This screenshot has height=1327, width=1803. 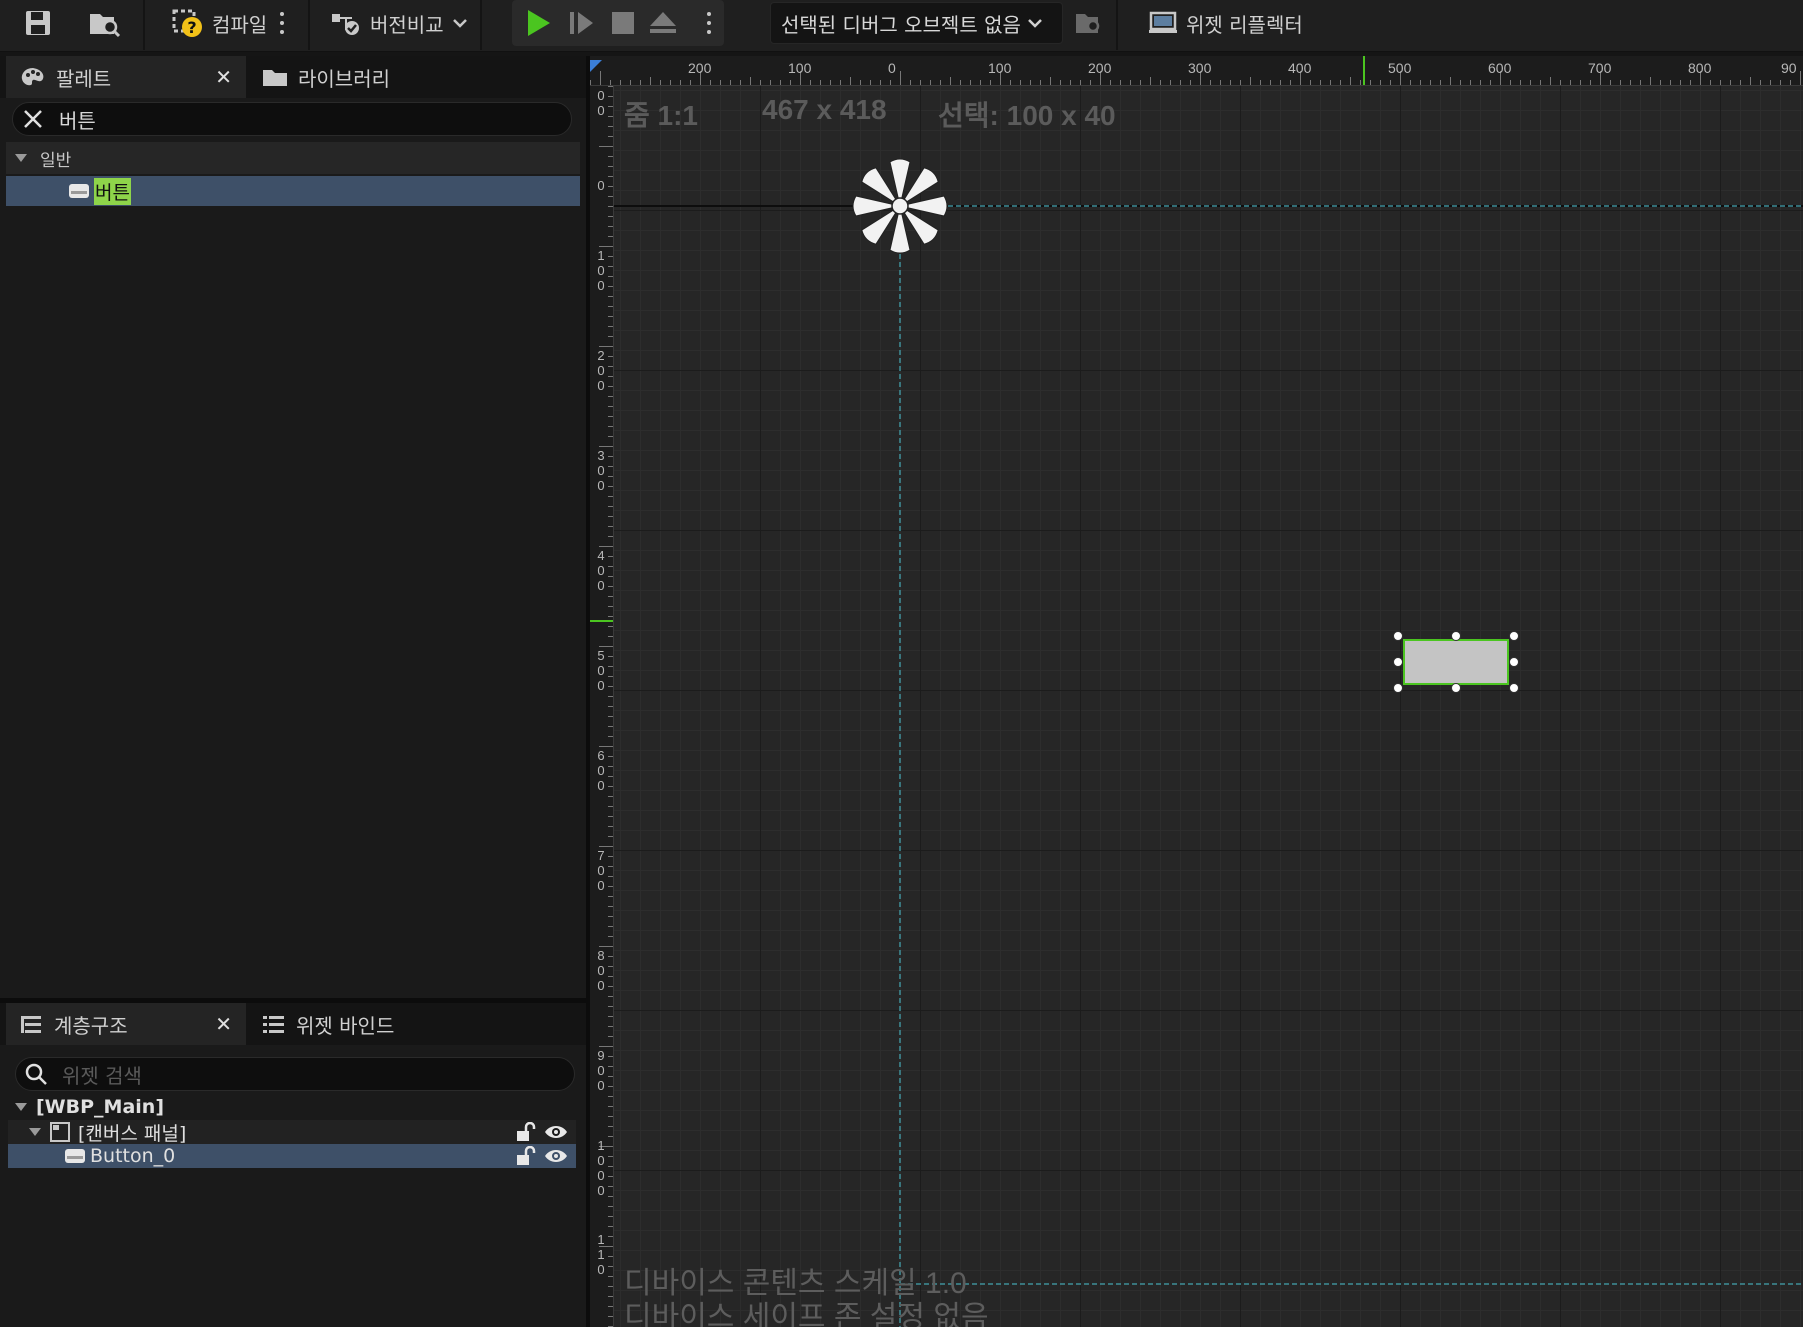 I want to click on palette-item-button: 버튼, so click(x=293, y=191).